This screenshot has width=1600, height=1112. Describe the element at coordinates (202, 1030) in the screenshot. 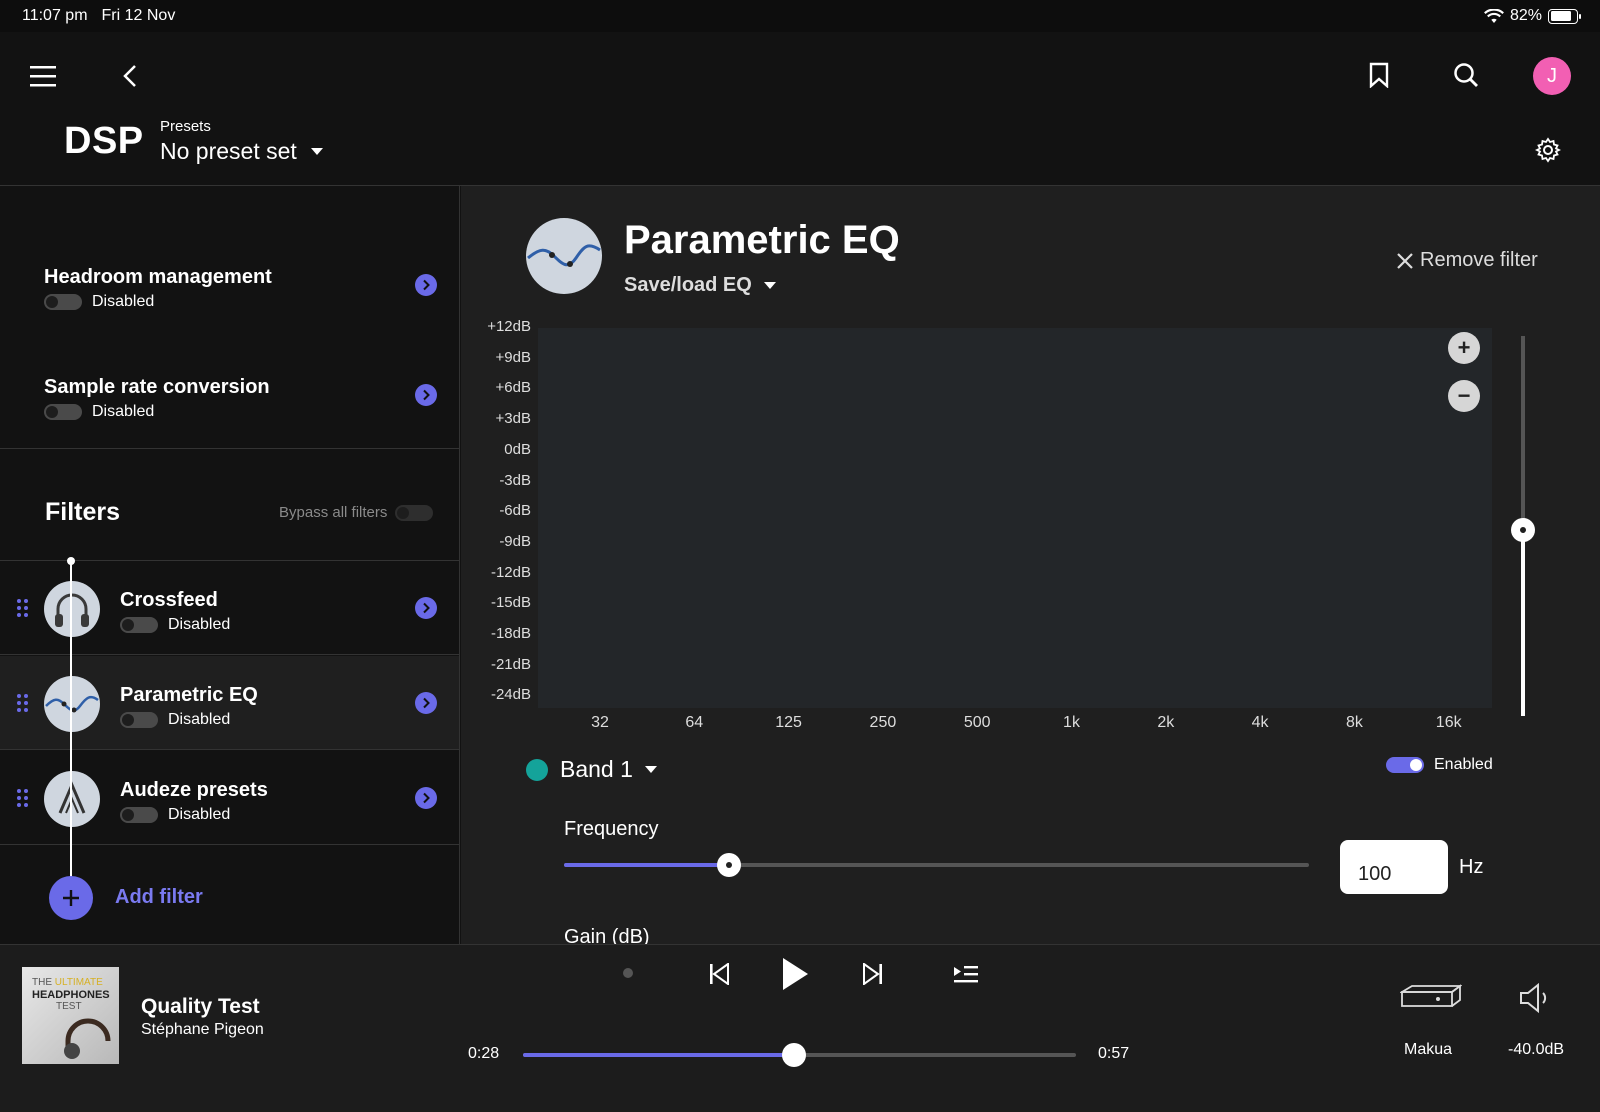

I see `track-artist: Stéphane Pigeon` at that location.